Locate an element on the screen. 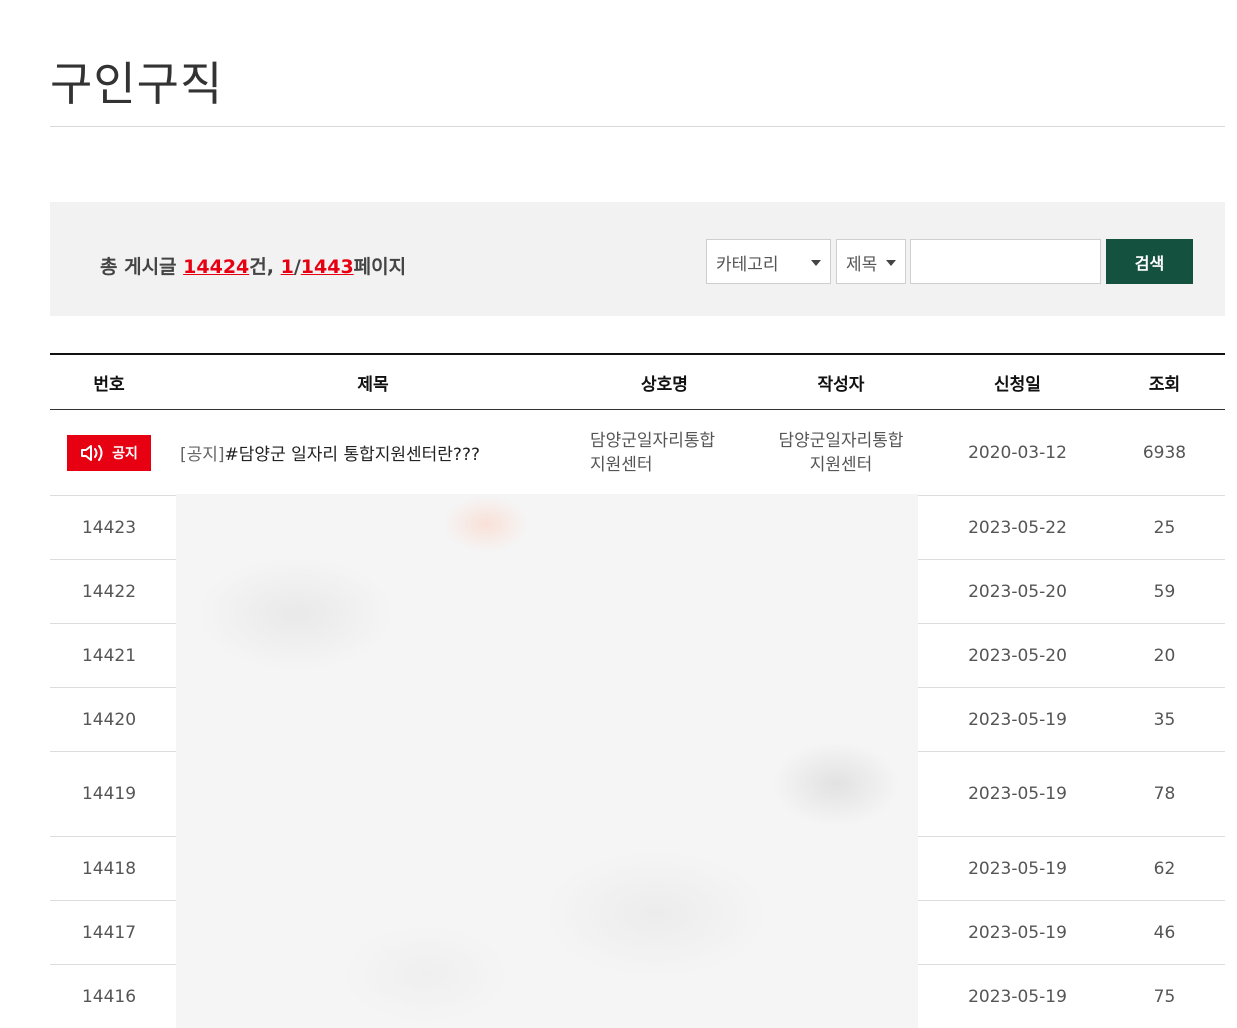 The height and width of the screenshot is (1028, 1237). row-date: 2023-05-22 is located at coordinates (1017, 527).